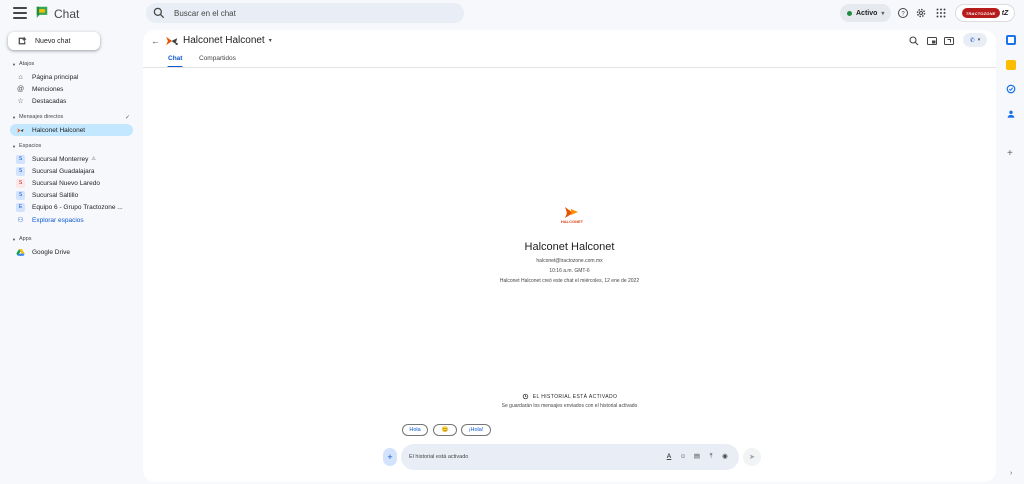 The image size is (1024, 484). Describe the element at coordinates (569, 67) in the screenshot. I see `tab-divider` at that location.